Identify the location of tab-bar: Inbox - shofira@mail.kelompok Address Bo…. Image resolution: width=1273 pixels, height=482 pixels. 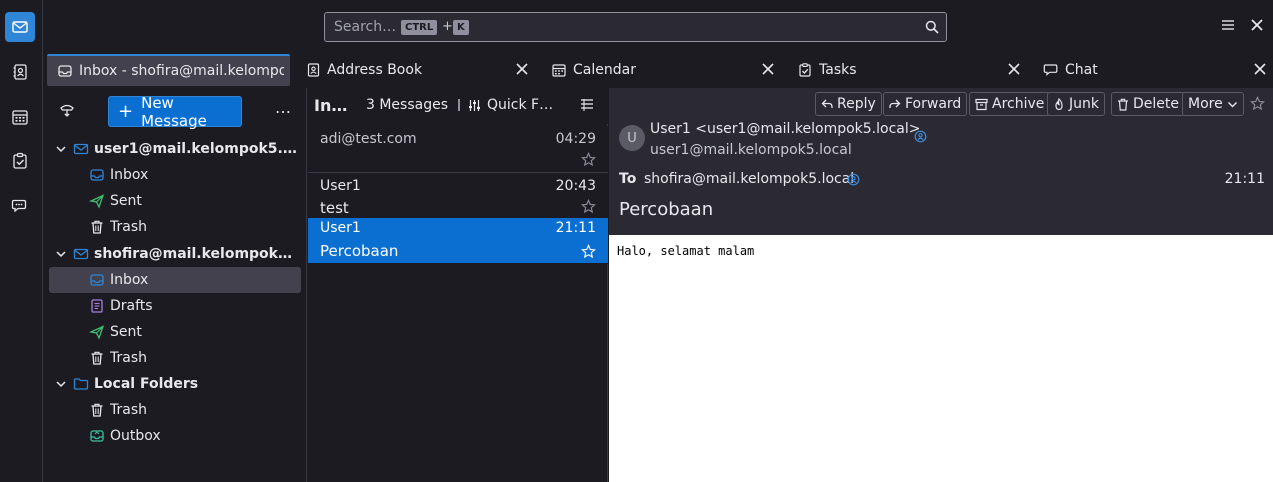
(658, 70).